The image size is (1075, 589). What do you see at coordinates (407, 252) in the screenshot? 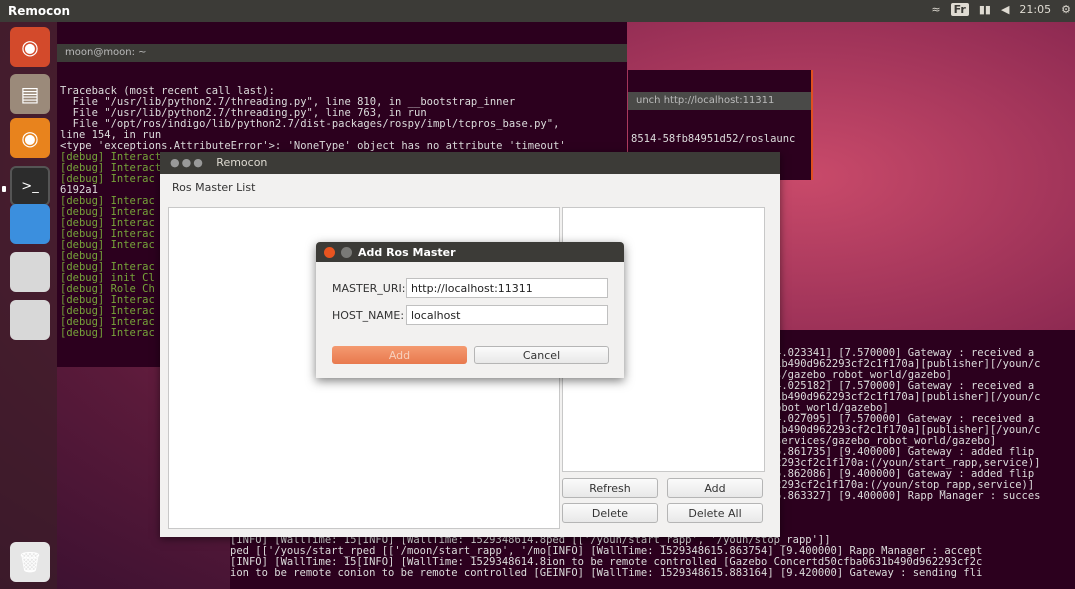
I see `dialog-title: Add Ros Master` at bounding box center [407, 252].